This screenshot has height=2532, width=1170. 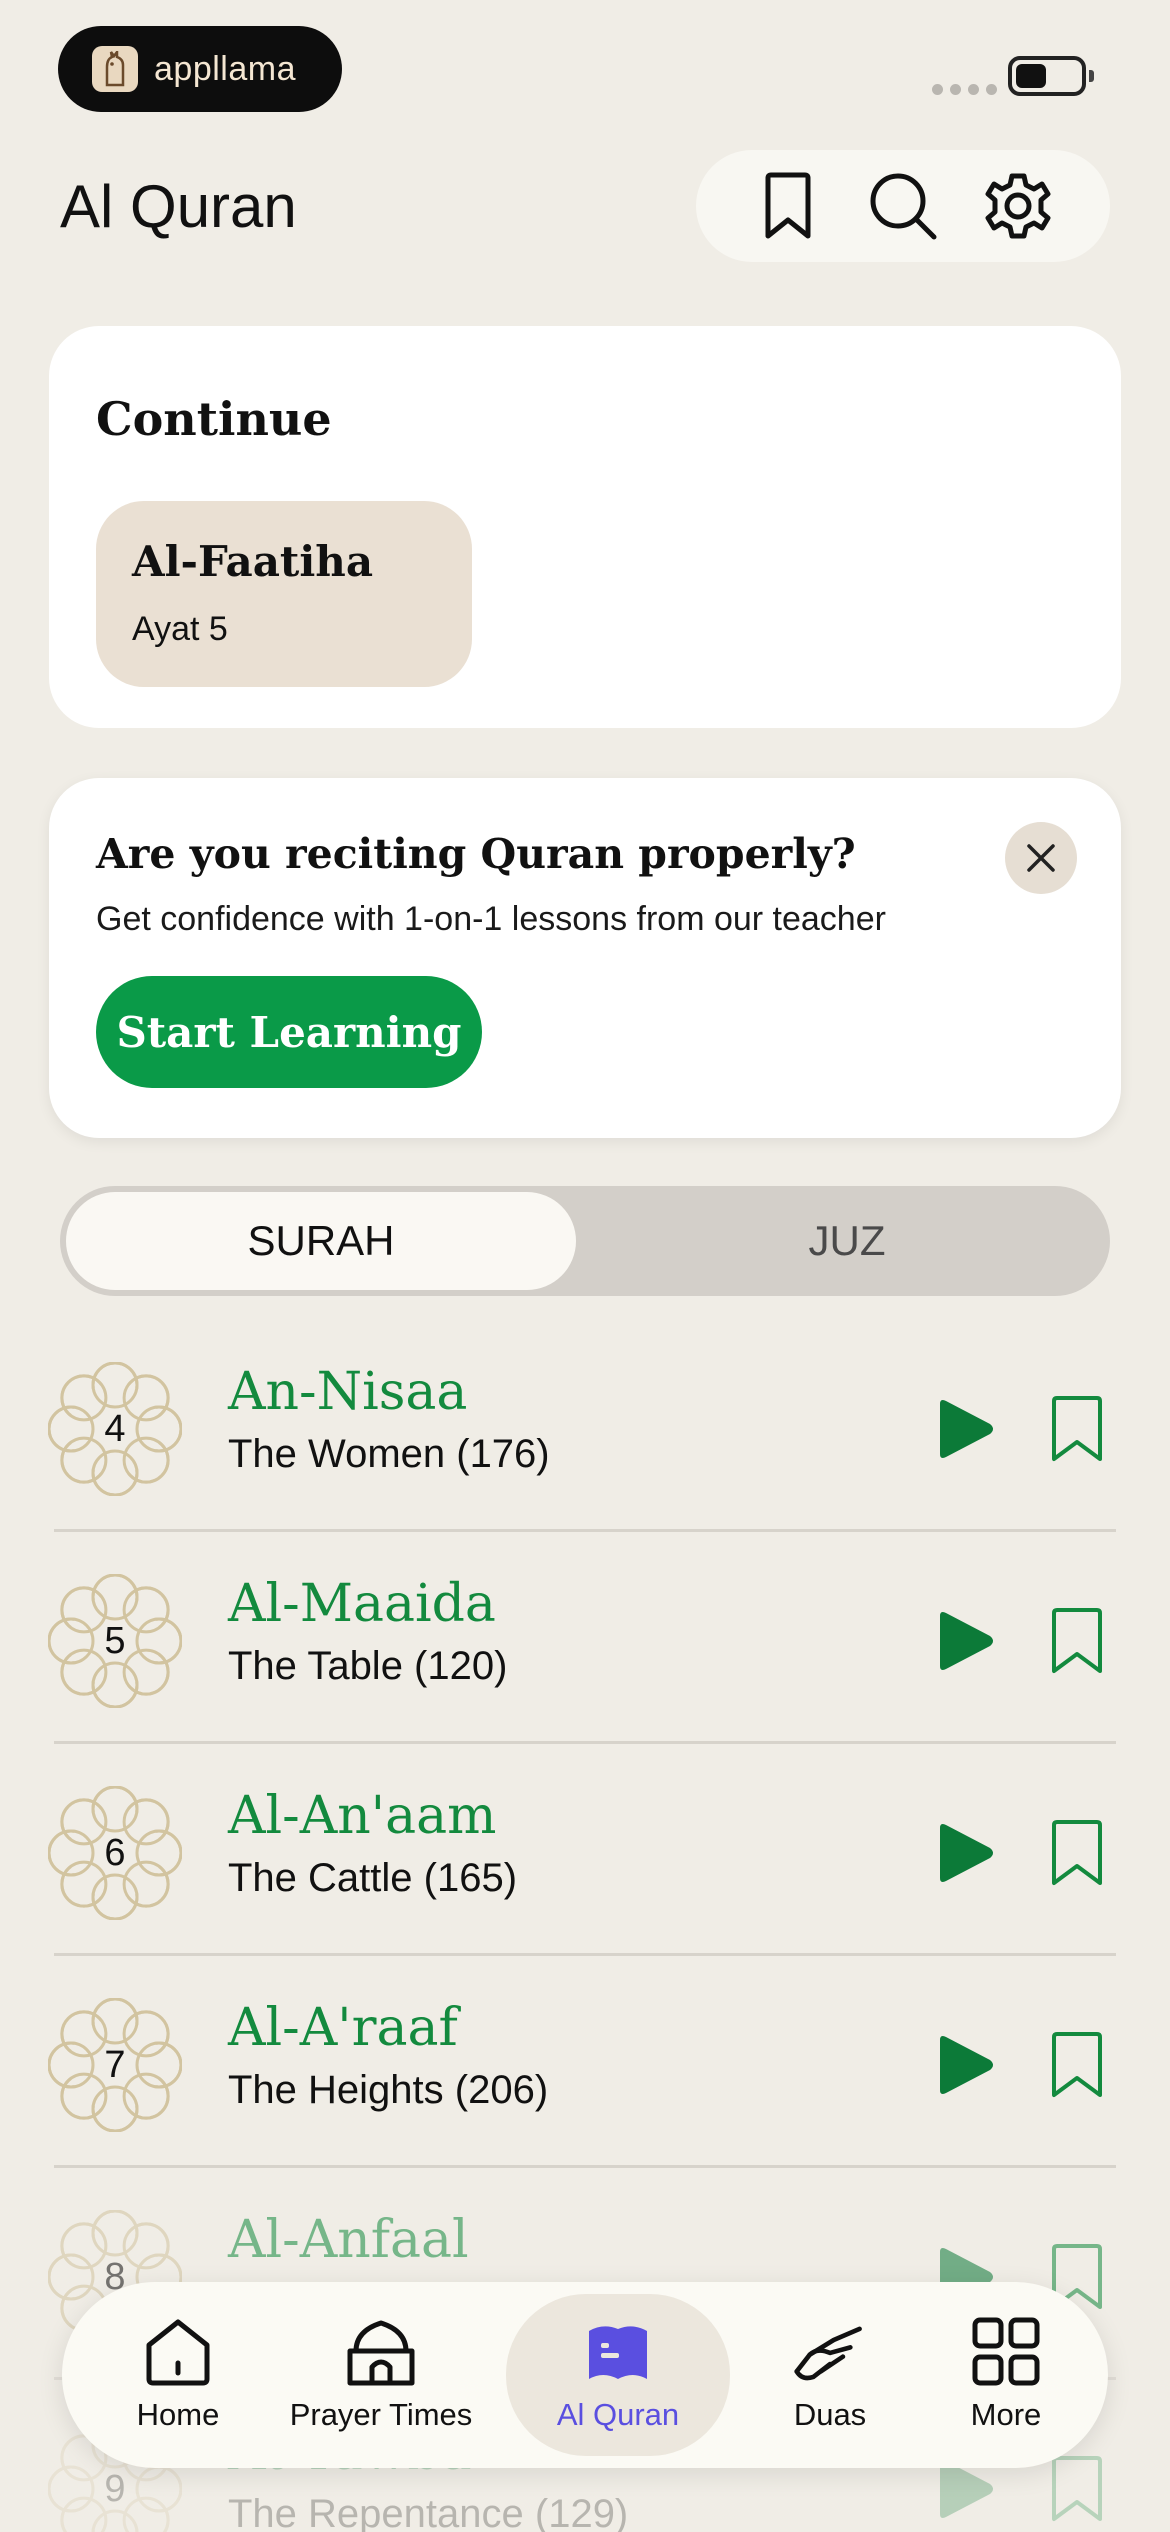 I want to click on surah-number-badge: 6, so click(x=115, y=1853).